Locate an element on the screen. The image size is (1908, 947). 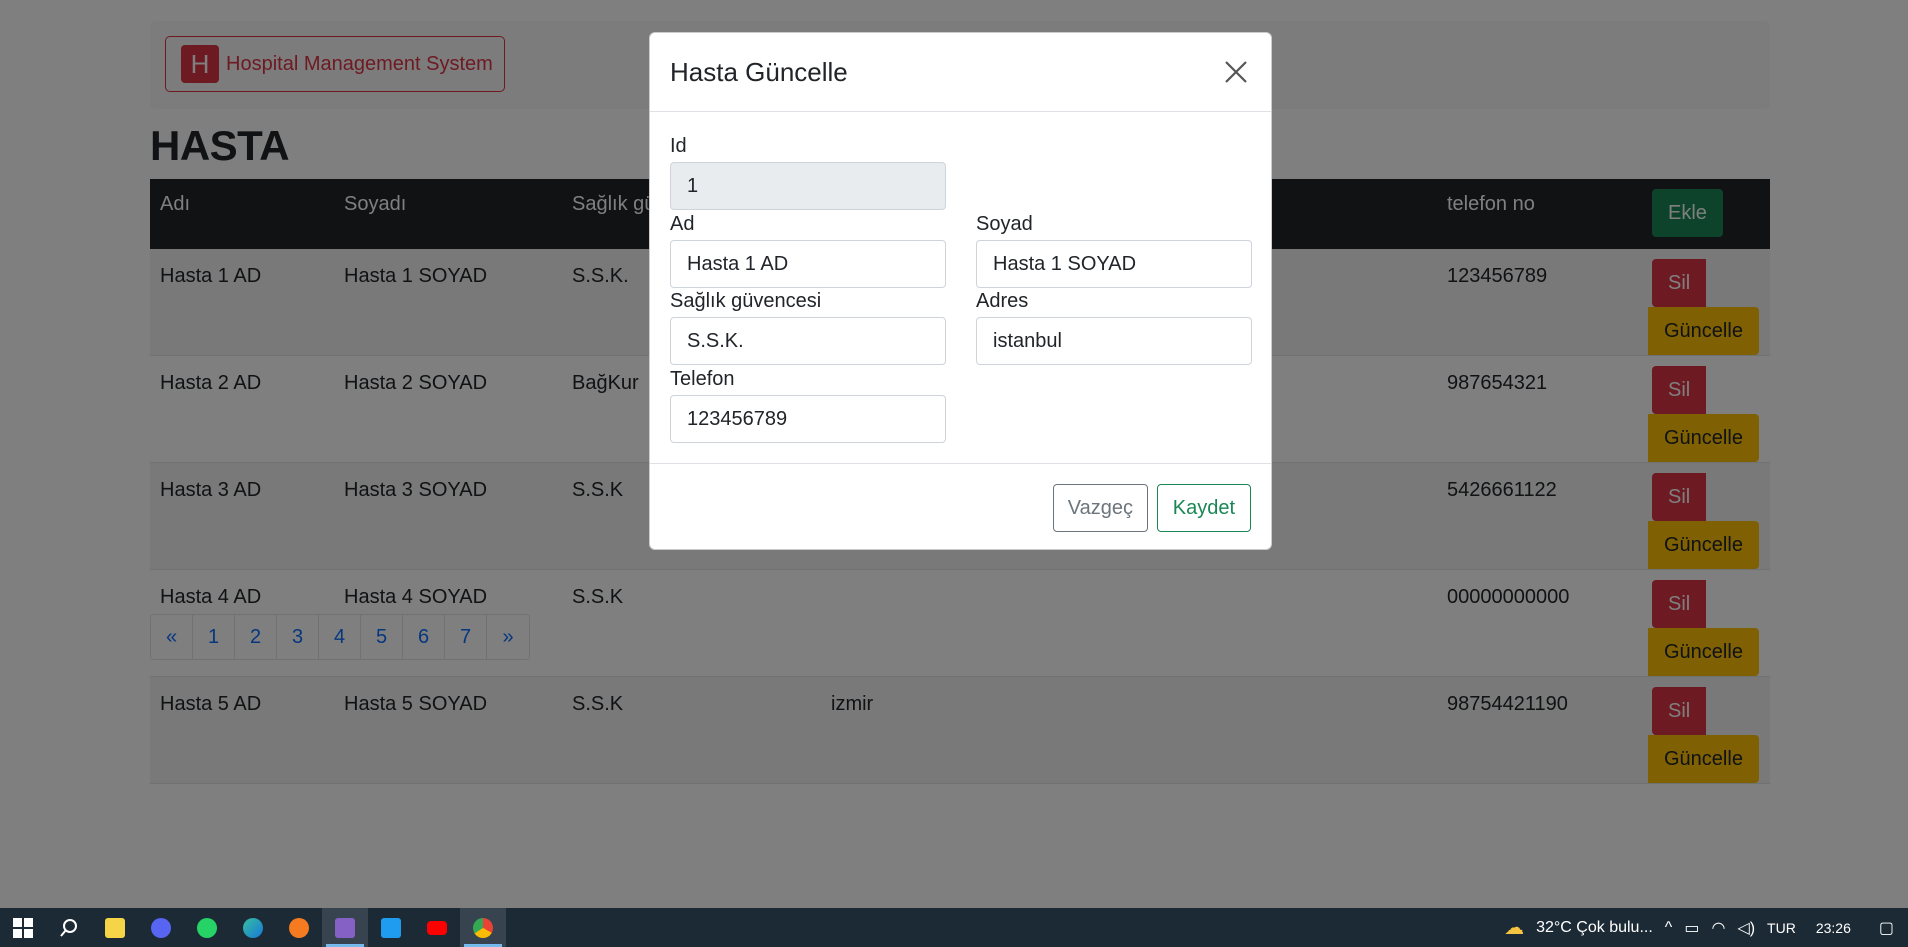
whatsapp-icon is located at coordinates (207, 927).